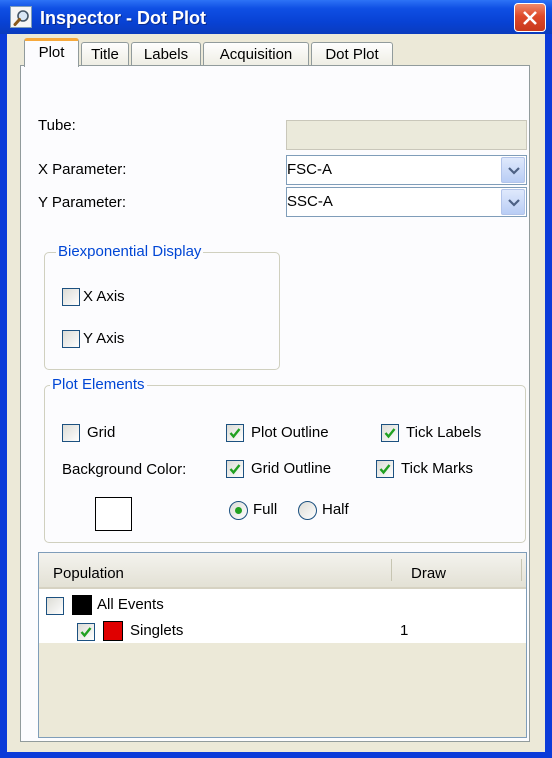 The height and width of the screenshot is (758, 552). Describe the element at coordinates (352, 54) in the screenshot. I see `tab-dot-plot: Dot Plot` at that location.